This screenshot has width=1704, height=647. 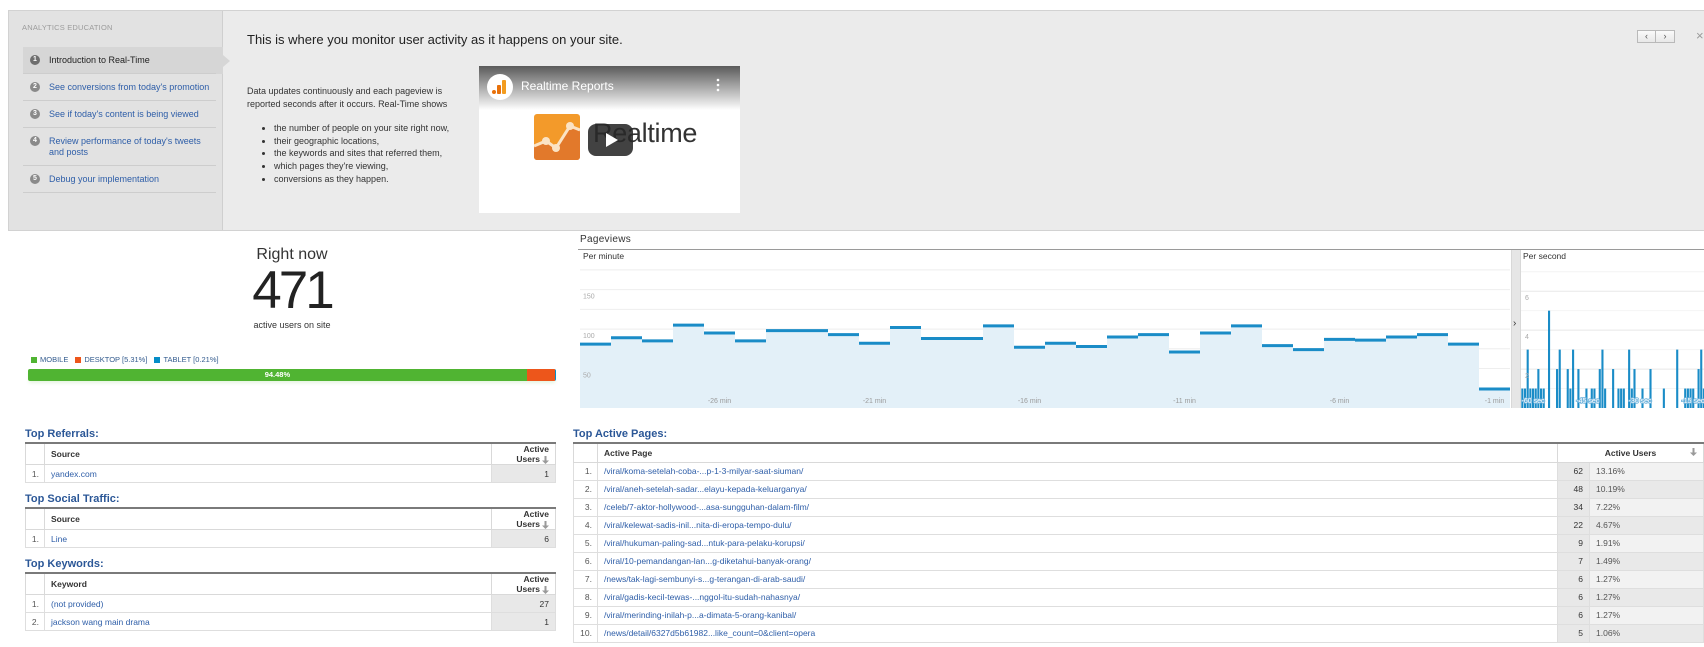 I want to click on row-percent: 7.22%, so click(x=1646, y=507).